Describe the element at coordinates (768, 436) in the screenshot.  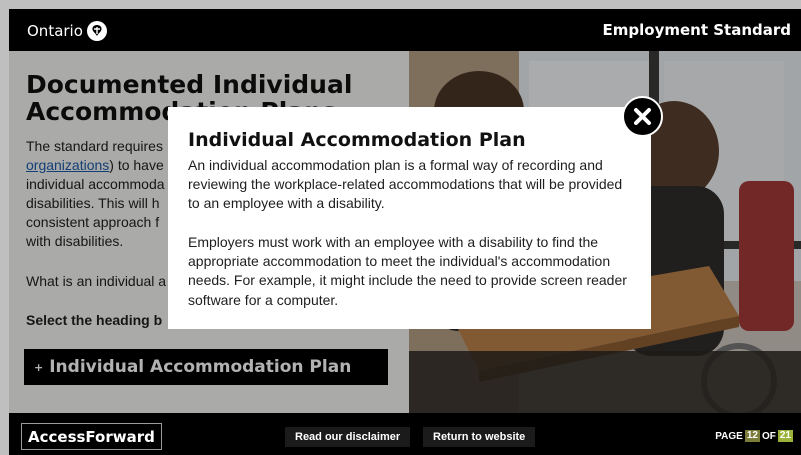
I see `page-of-label: OF` at that location.